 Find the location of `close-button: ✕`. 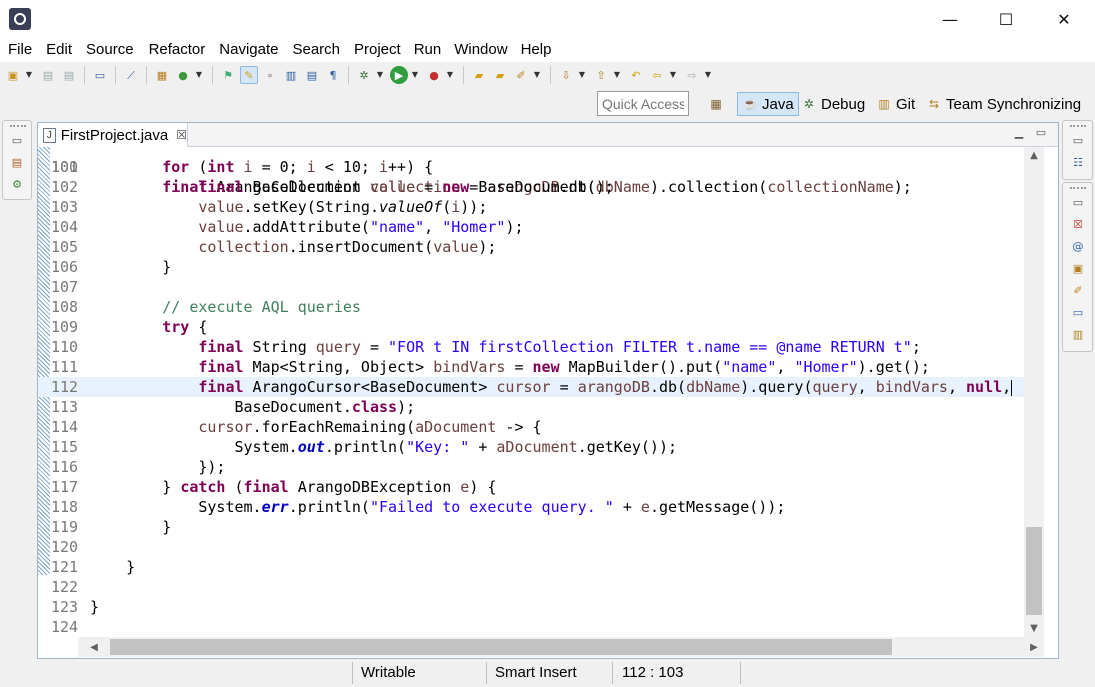

close-button: ✕ is located at coordinates (1064, 19).